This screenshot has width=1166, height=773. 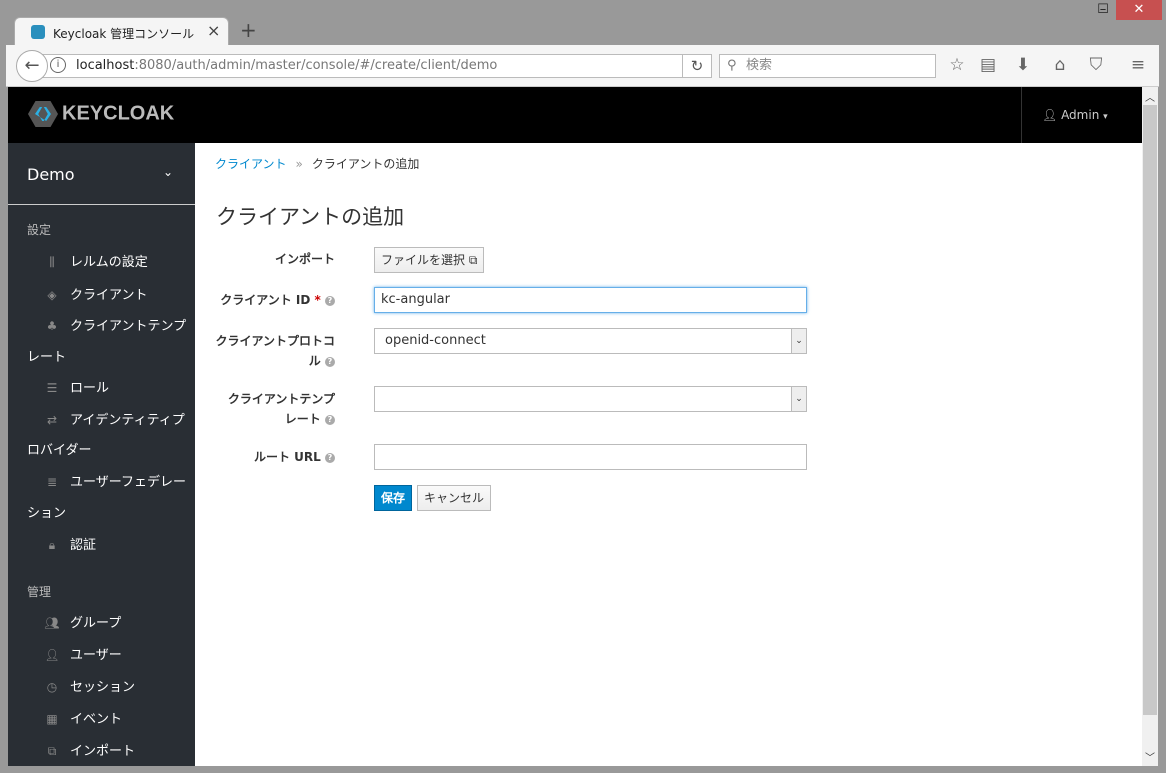 I want to click on cancel-button: キャンセル, so click(x=454, y=498).